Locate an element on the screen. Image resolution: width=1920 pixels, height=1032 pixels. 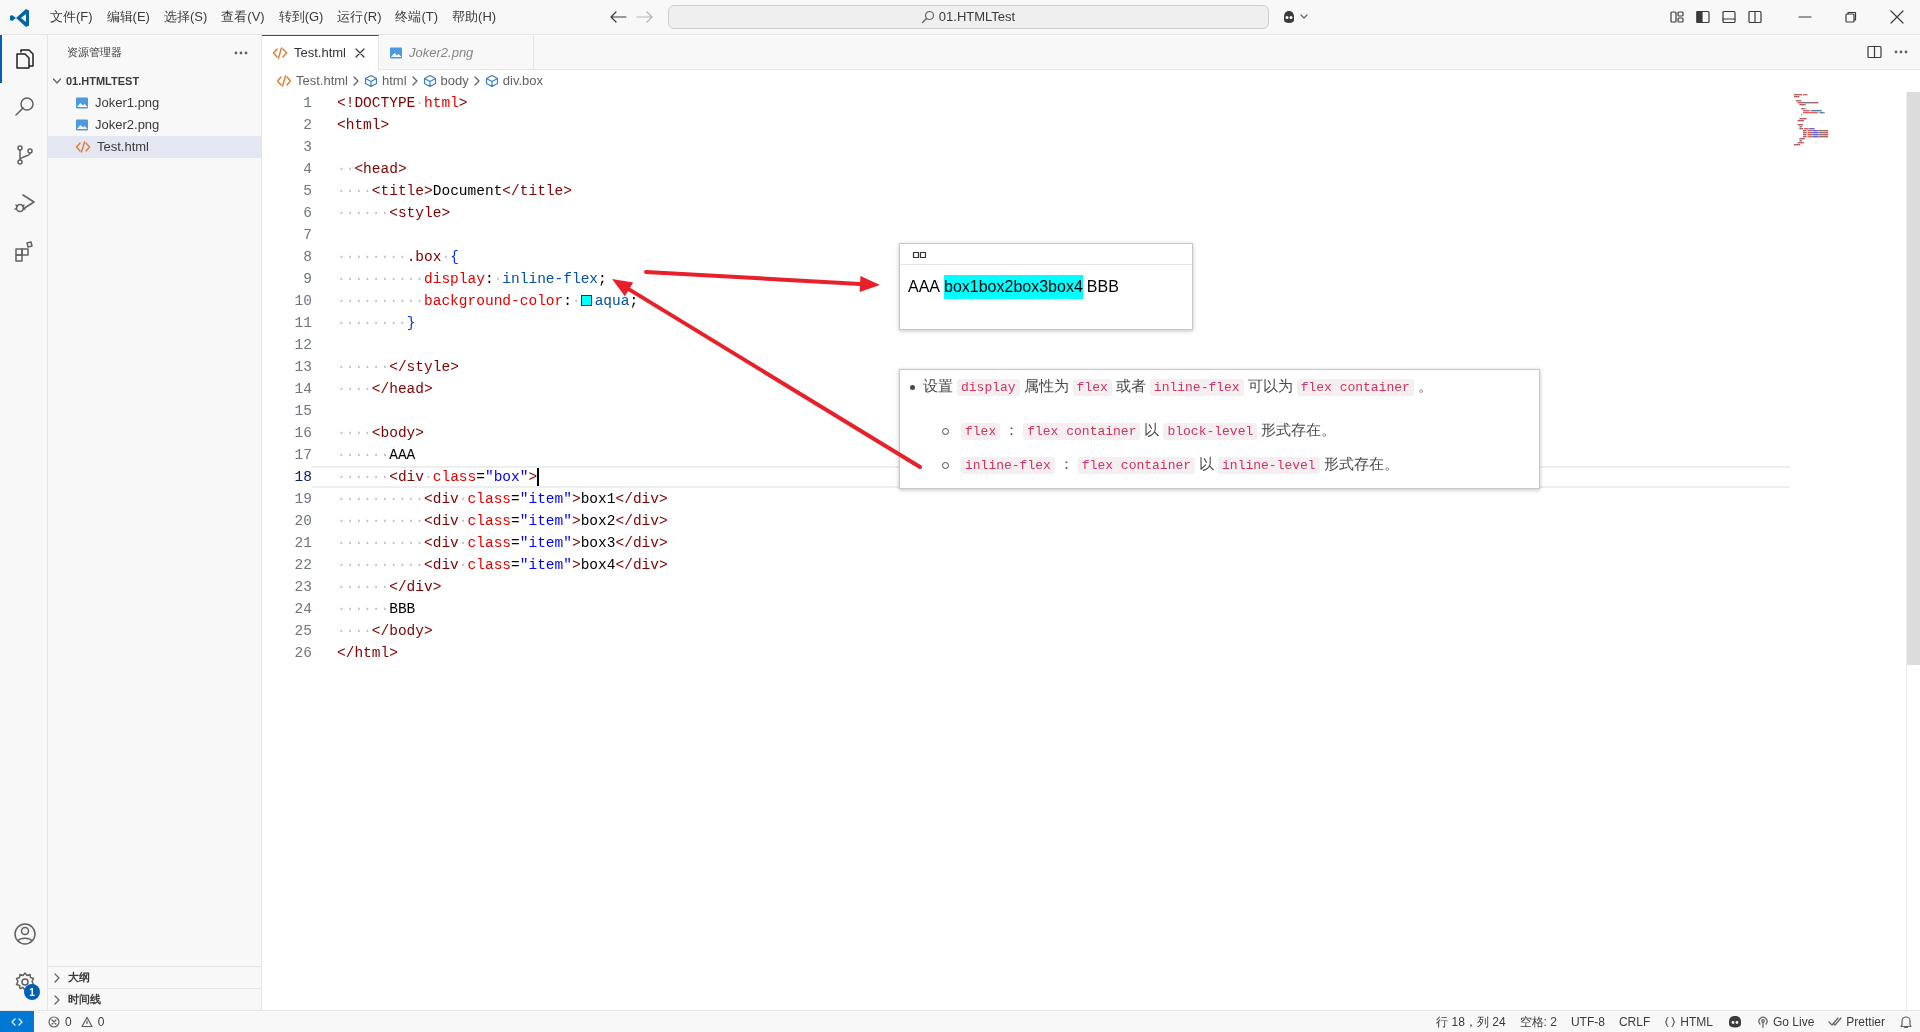
code-line: ··<head> is located at coordinates (372, 169).